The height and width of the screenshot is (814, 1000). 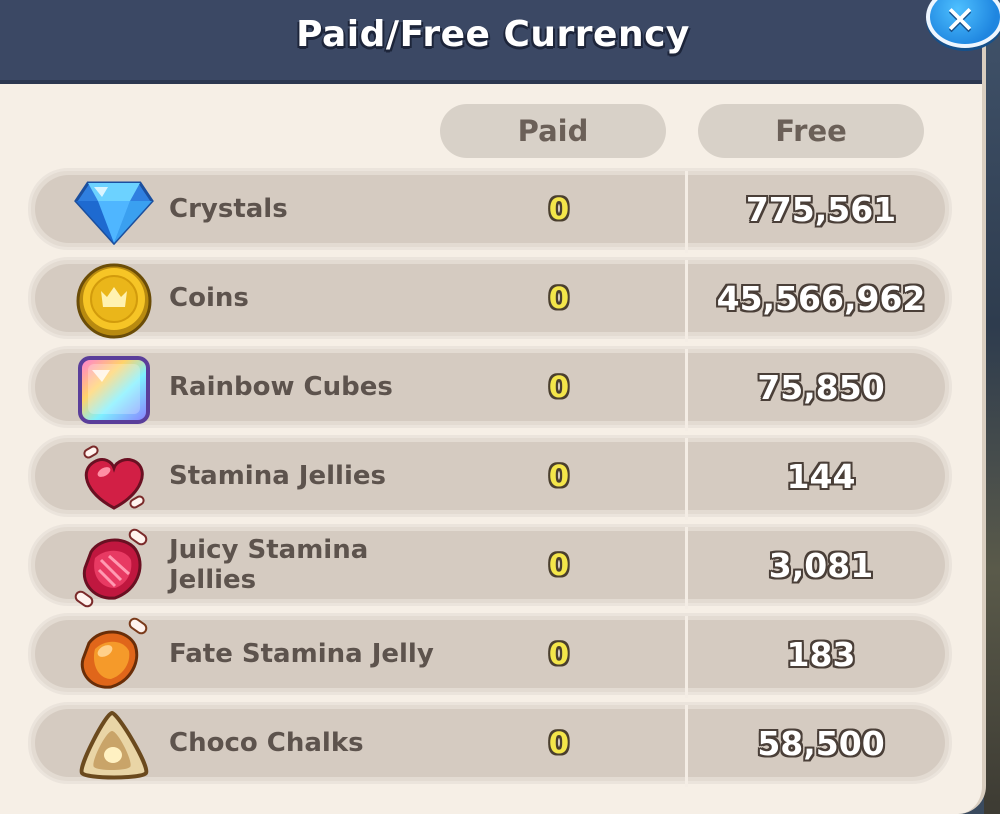 I want to click on free-amount: 45,566,962, so click(x=821, y=298).